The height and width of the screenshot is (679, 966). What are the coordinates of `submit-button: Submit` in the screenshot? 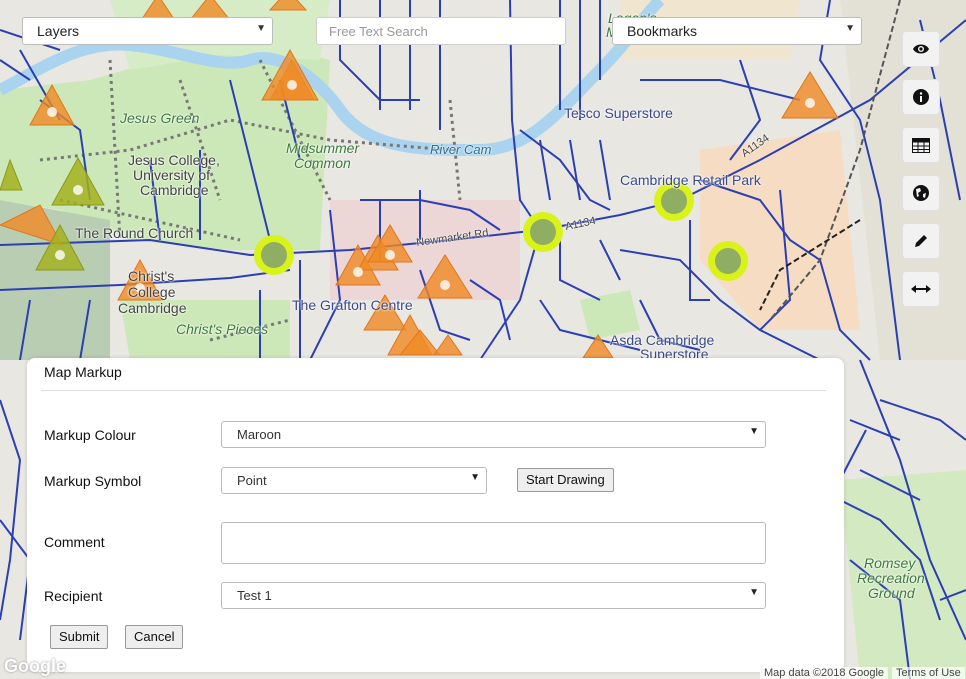 It's located at (79, 637).